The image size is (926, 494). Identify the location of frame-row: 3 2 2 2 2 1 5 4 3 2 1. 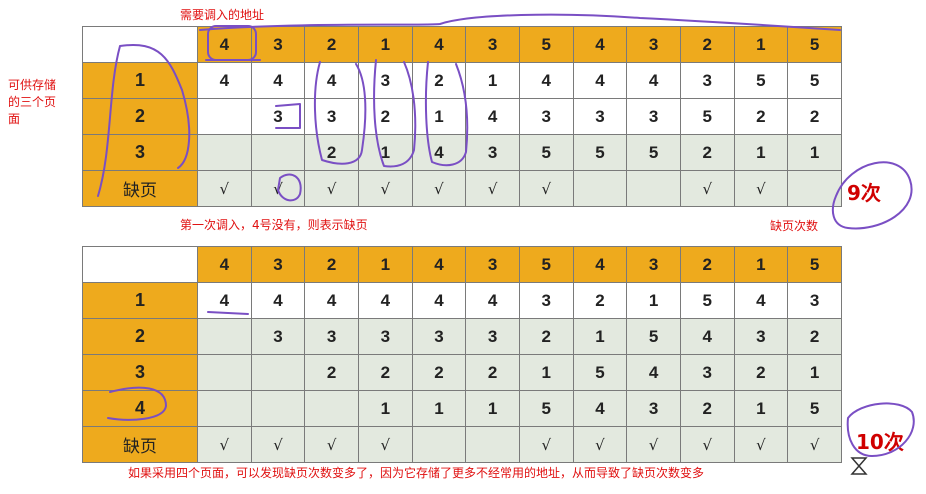
(462, 372).